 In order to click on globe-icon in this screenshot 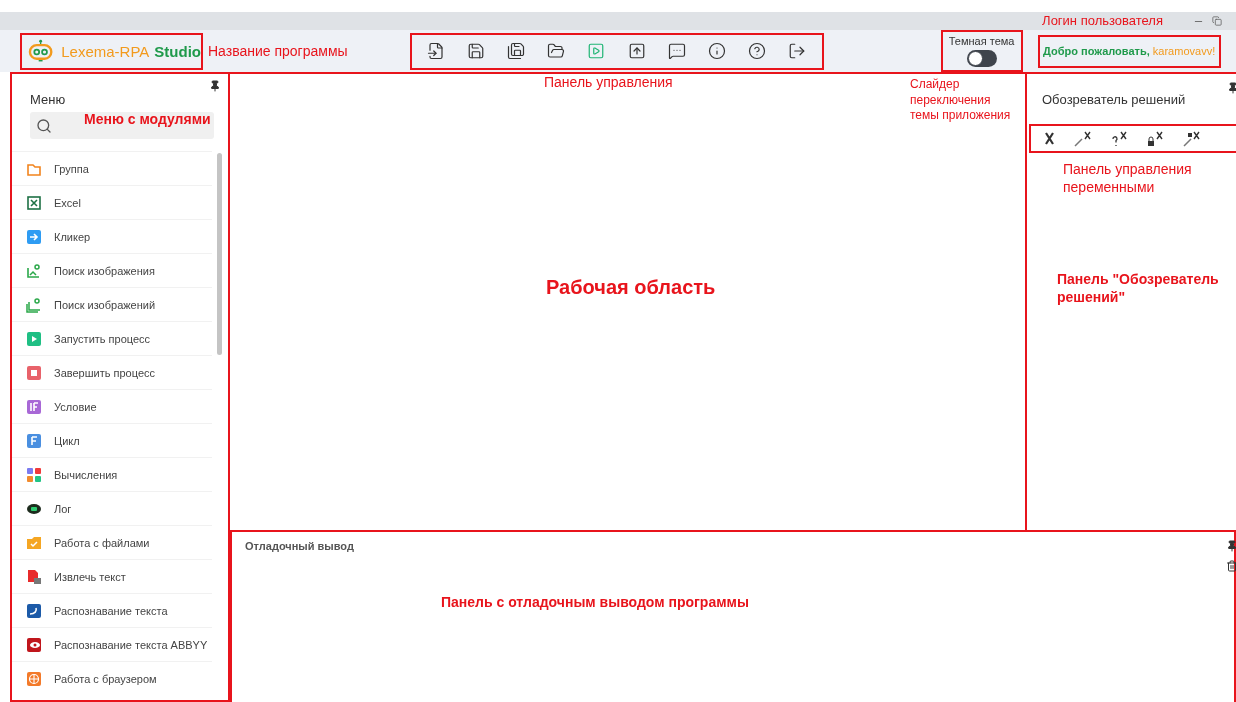, I will do `click(34, 678)`.